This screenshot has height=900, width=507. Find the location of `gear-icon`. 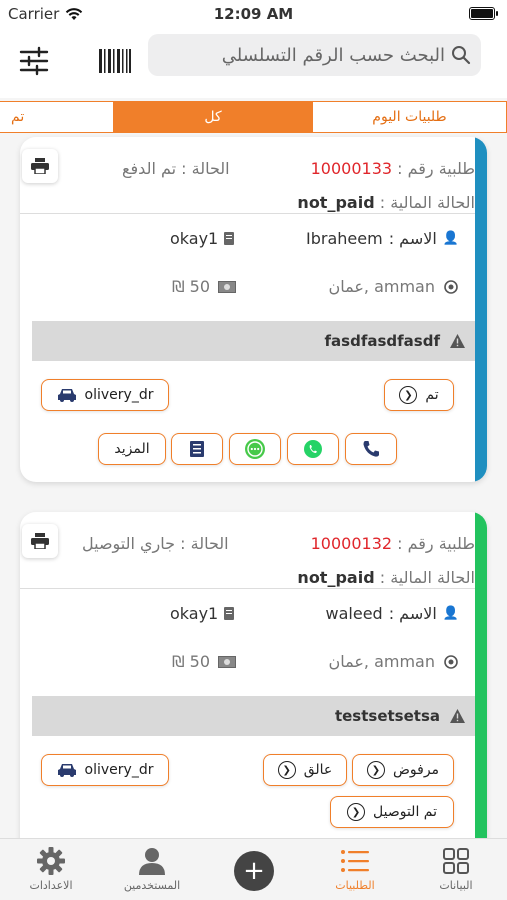

gear-icon is located at coordinates (51, 861).